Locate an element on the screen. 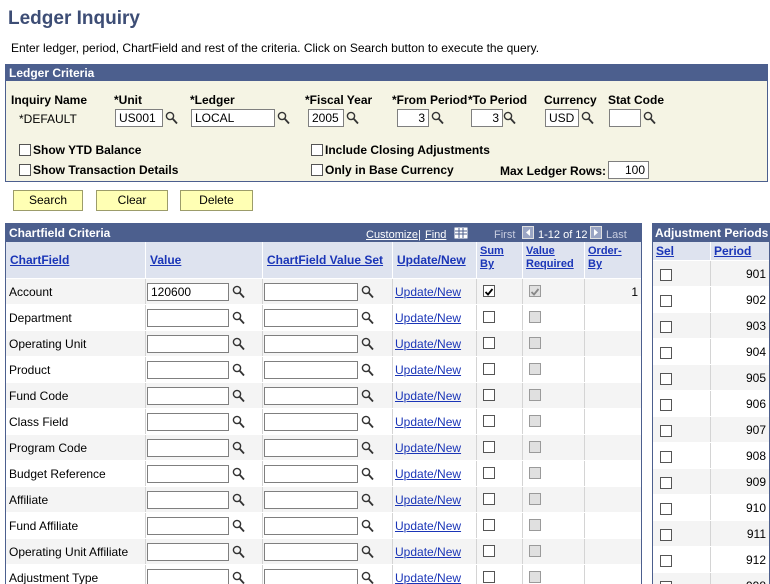 Image resolution: width=770 pixels, height=584 pixels. col-update-new-label: Update/New is located at coordinates (431, 260).